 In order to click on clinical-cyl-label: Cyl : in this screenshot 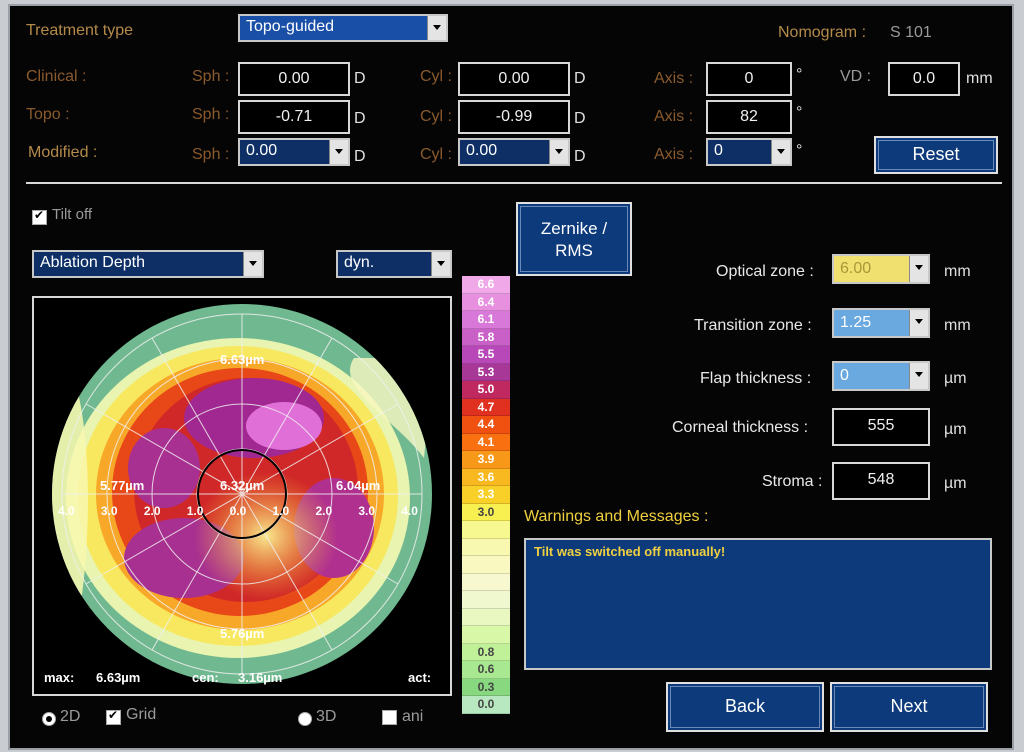, I will do `click(436, 76)`.